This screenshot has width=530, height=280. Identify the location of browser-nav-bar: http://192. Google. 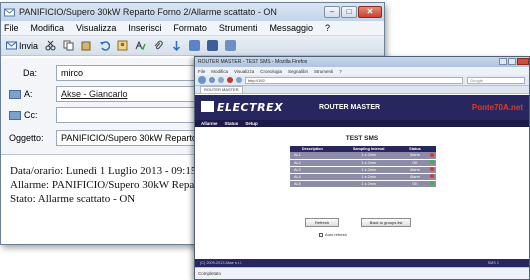
(362, 80).